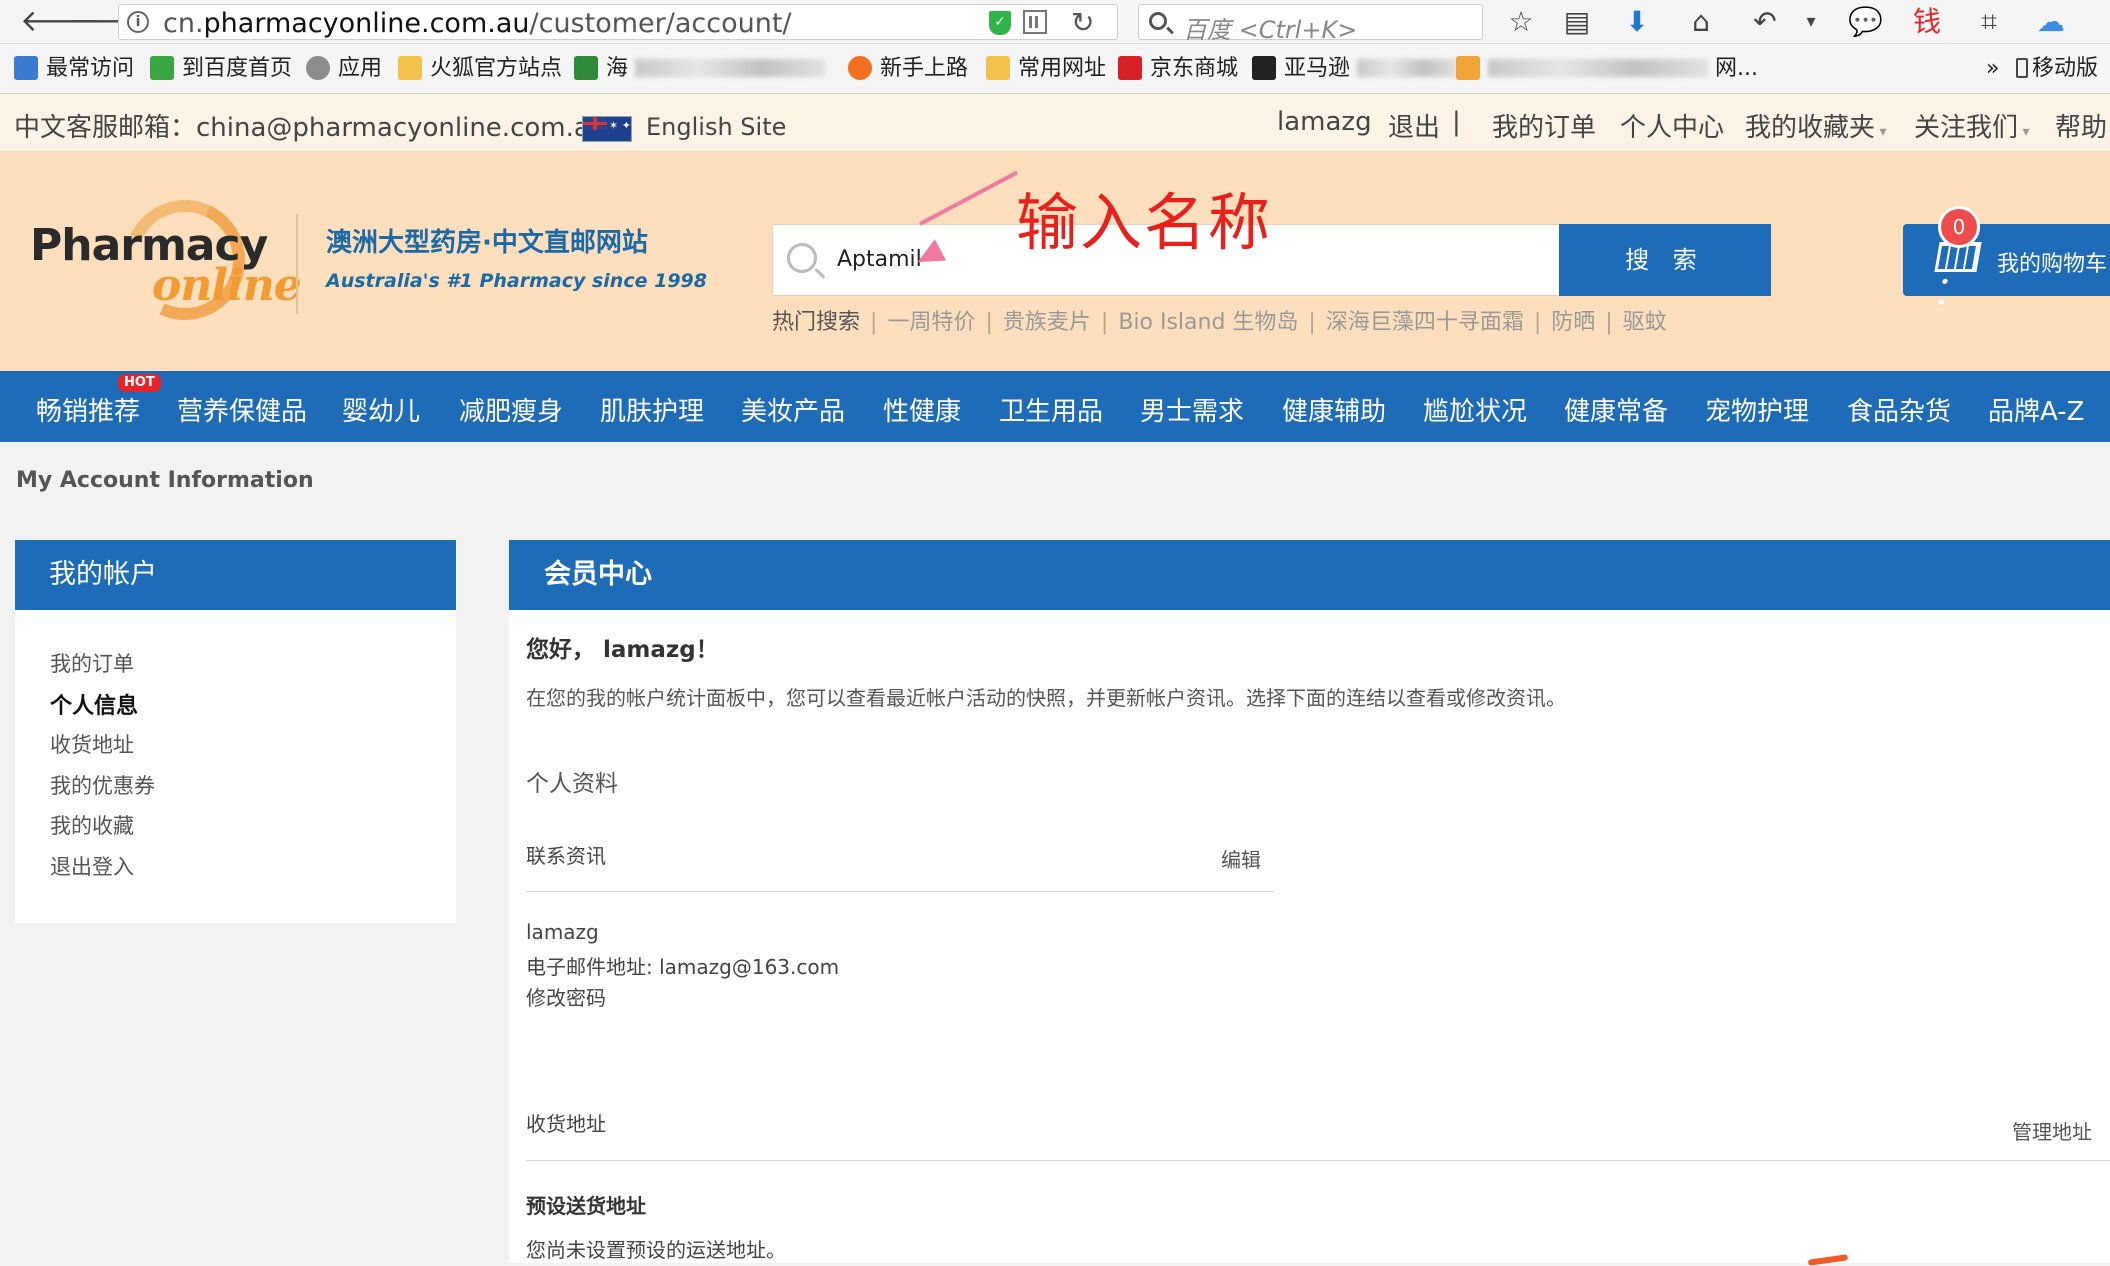 The image size is (2110, 1266). I want to click on bookmark-item: 新手上路, so click(908, 69).